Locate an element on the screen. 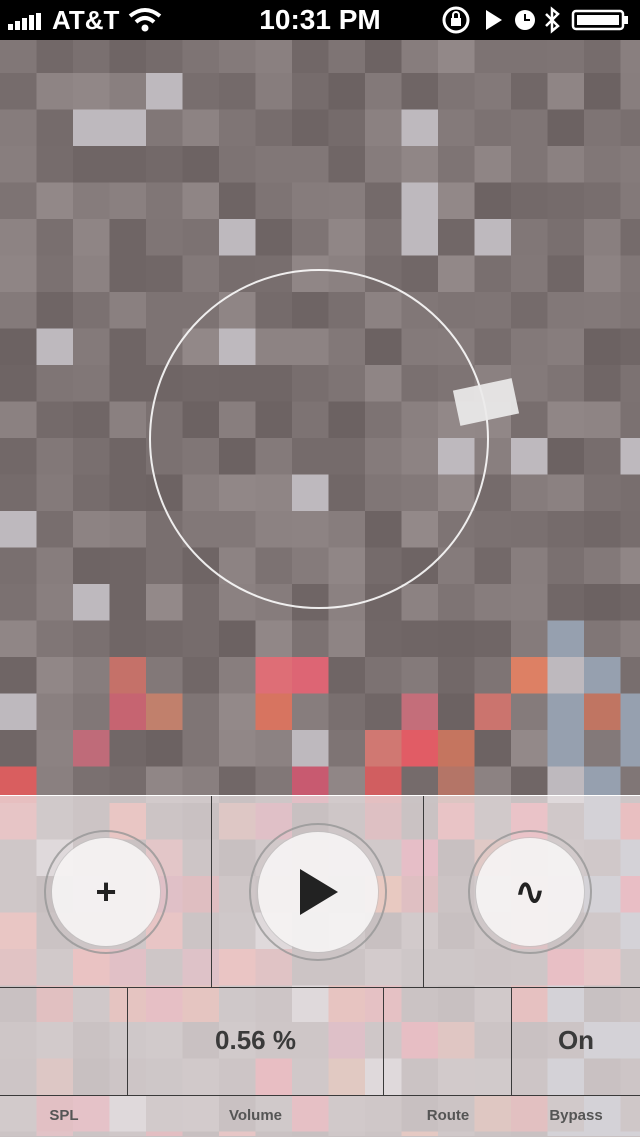 The width and height of the screenshot is (640, 1137). add-button: + is located at coordinates (106, 892).